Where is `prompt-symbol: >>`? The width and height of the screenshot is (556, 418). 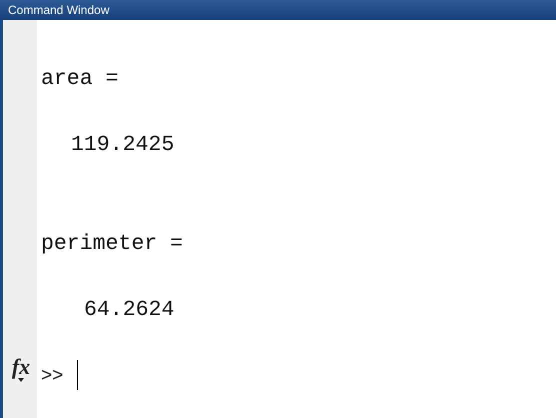 prompt-symbol: >> is located at coordinates (52, 375).